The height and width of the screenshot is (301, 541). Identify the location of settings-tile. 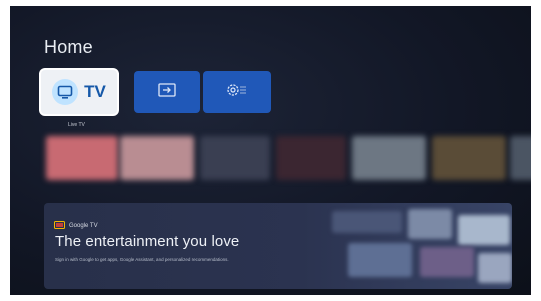
(237, 92).